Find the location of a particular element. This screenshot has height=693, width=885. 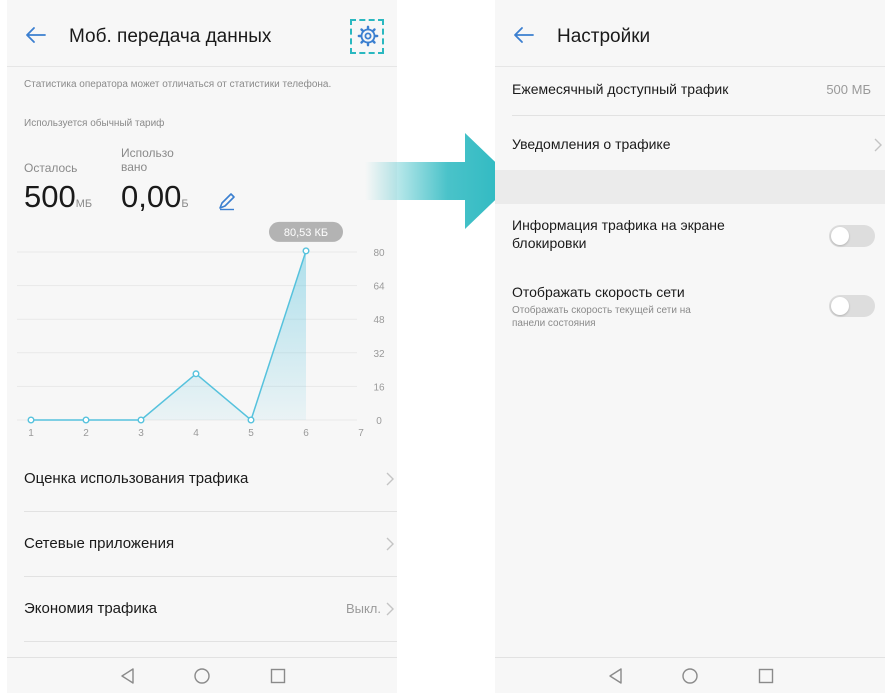

highlight-label: 80,53 КБ is located at coordinates (306, 233).